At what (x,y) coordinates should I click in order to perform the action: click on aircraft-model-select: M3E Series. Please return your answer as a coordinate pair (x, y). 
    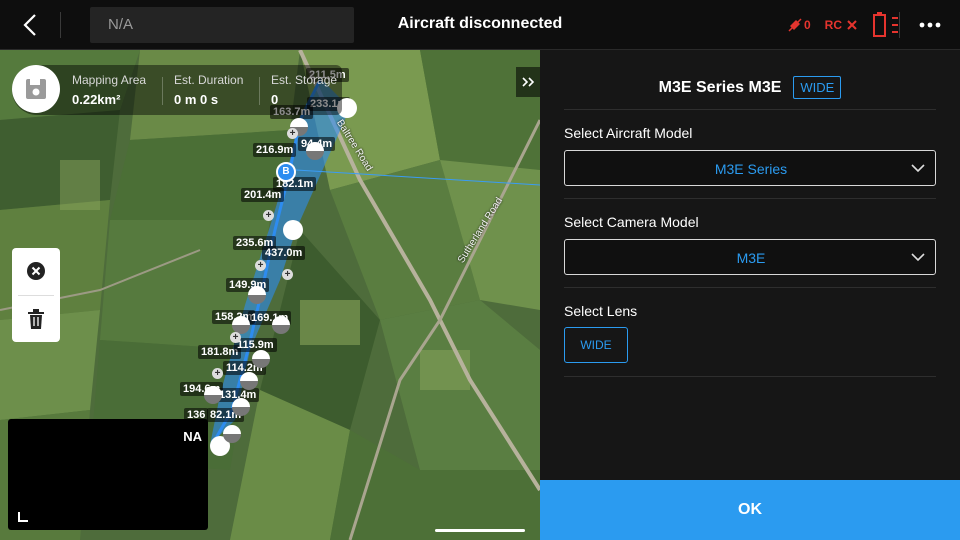
    Looking at the image, I should click on (750, 168).